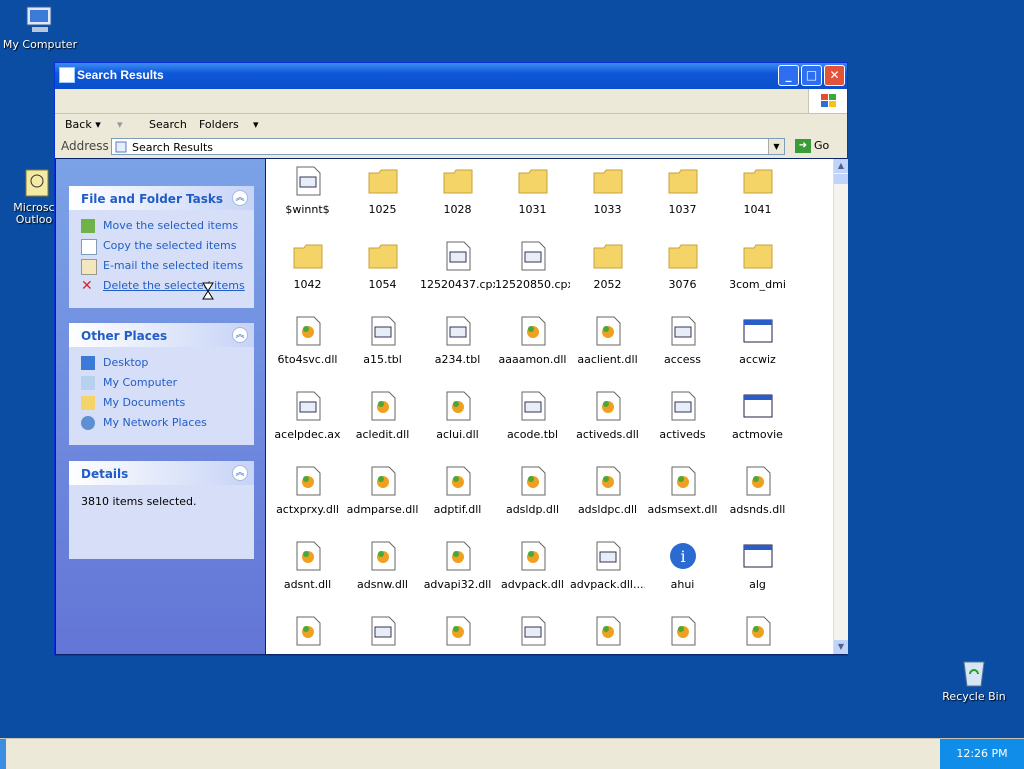 This screenshot has width=1024, height=769. What do you see at coordinates (532, 494) in the screenshot?
I see `file-item: adsldp.dll` at bounding box center [532, 494].